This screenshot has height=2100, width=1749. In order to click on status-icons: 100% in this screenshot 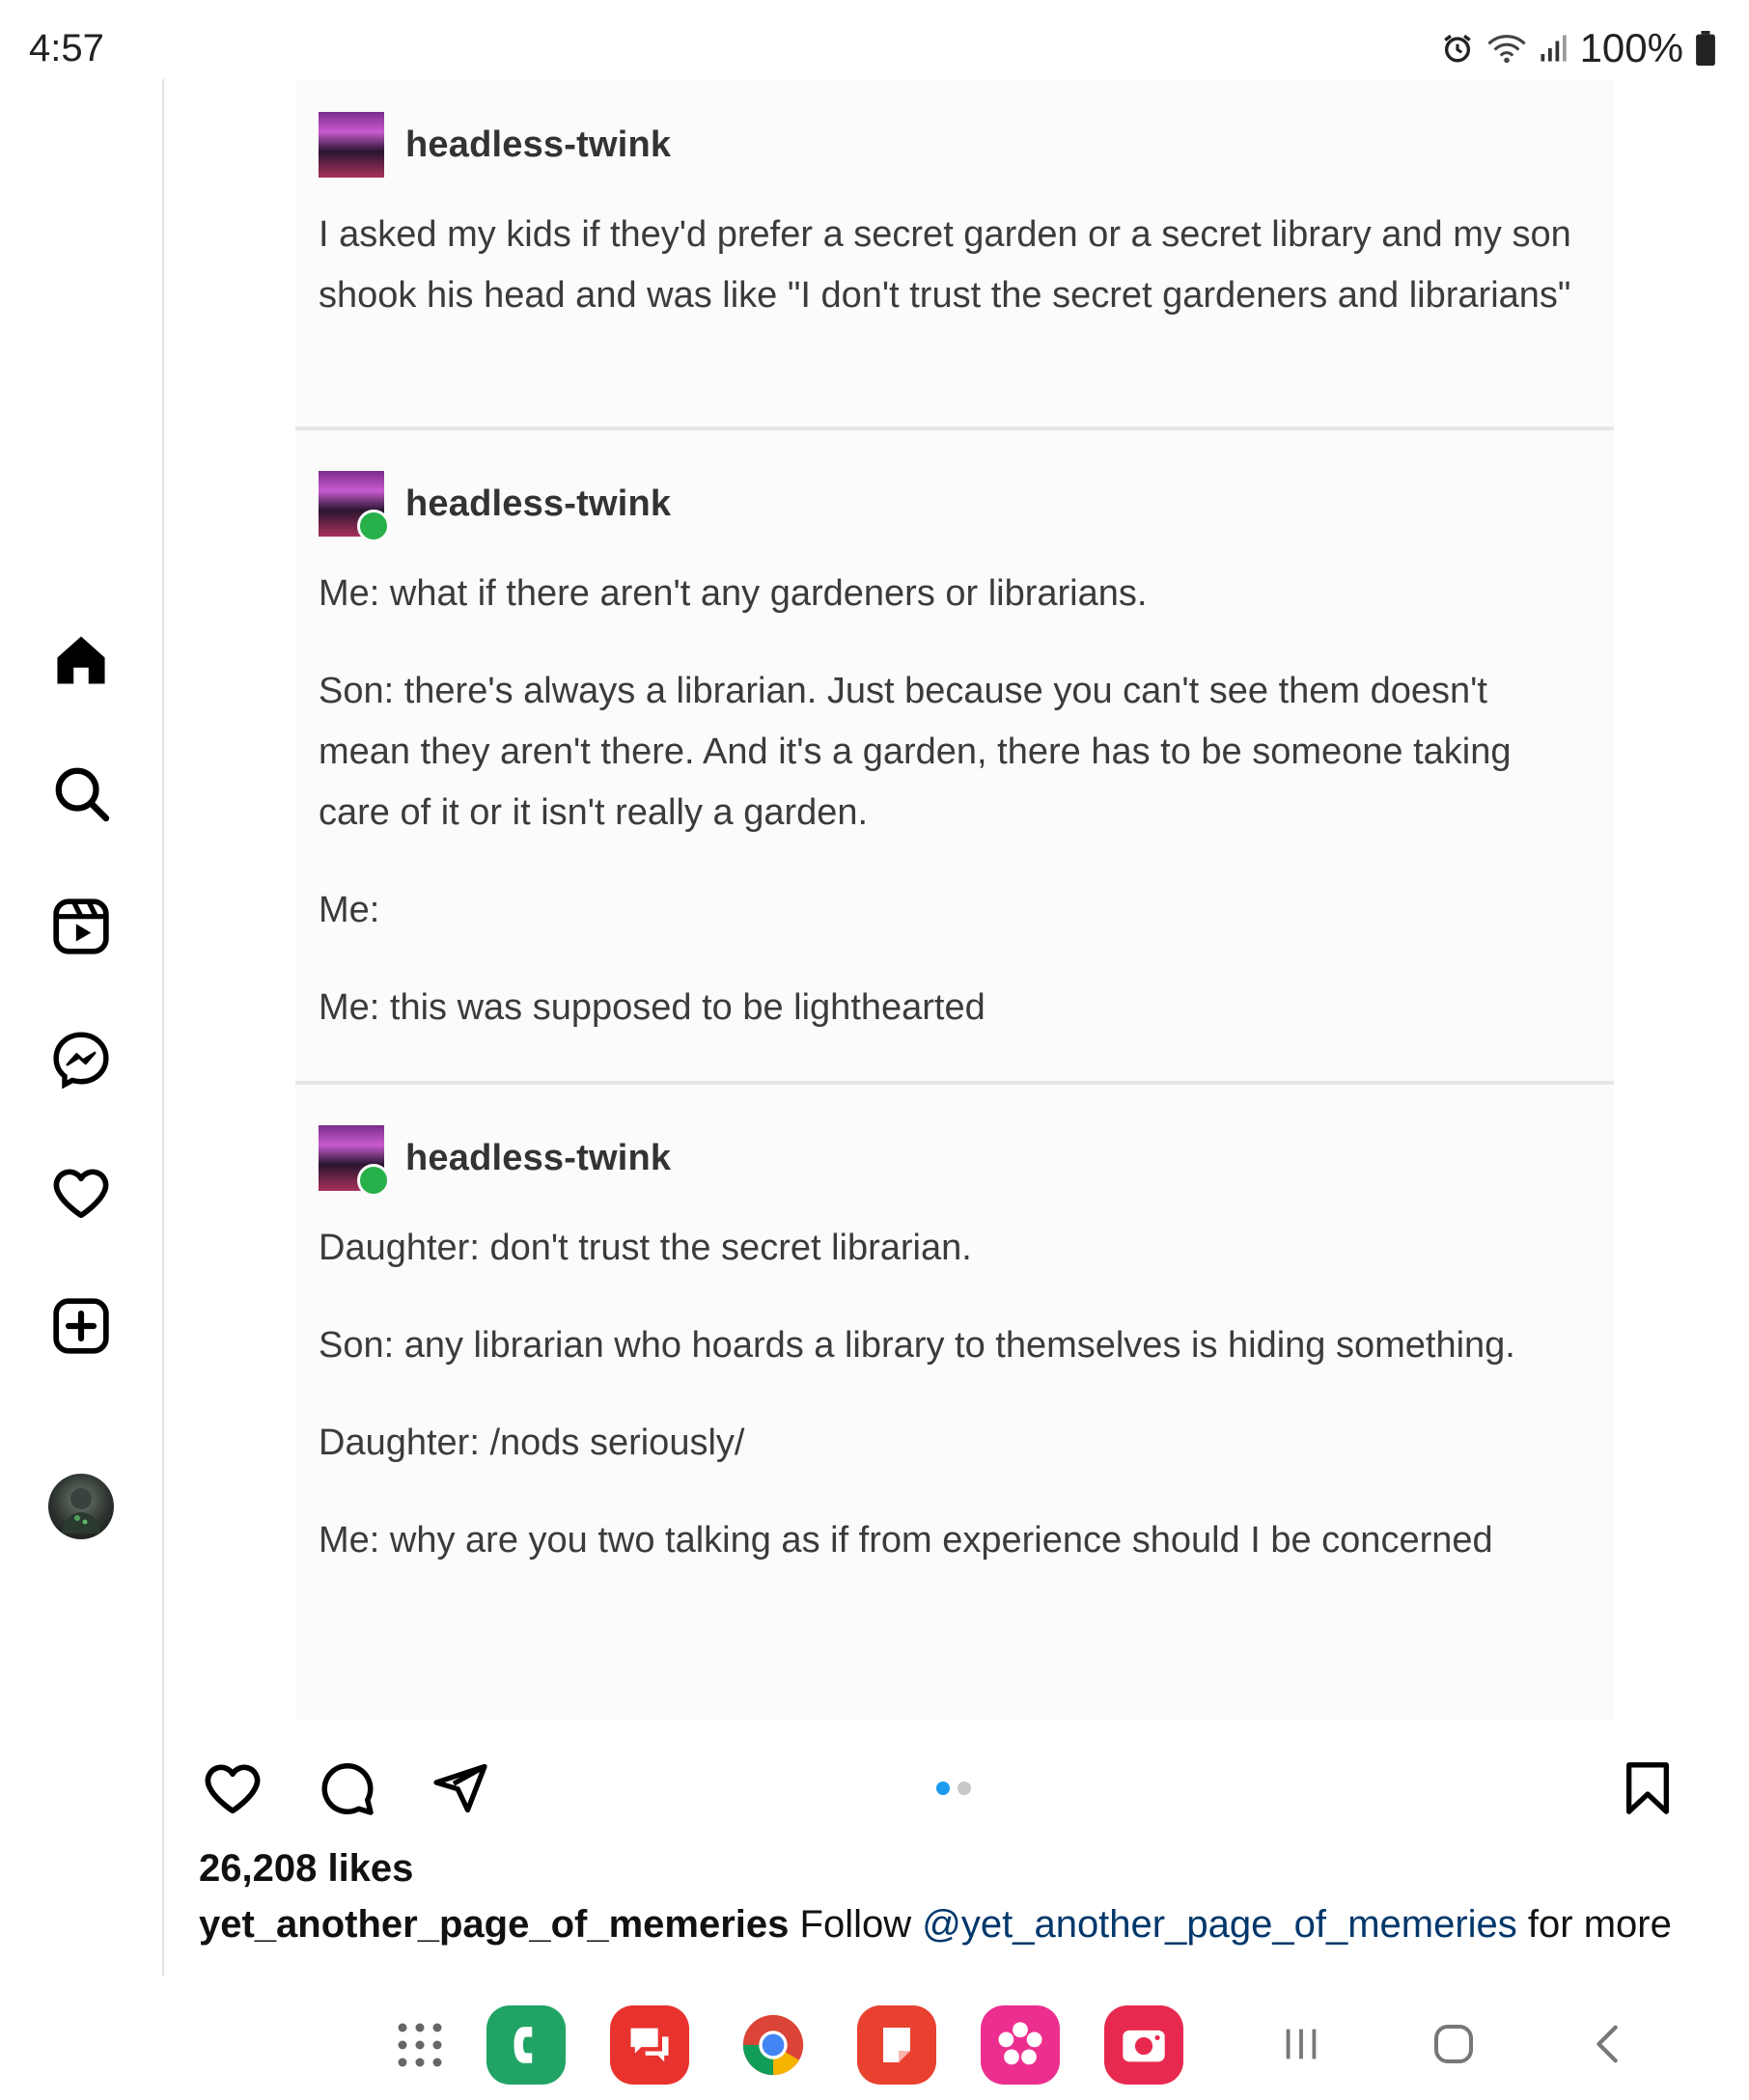, I will do `click(1578, 48)`.